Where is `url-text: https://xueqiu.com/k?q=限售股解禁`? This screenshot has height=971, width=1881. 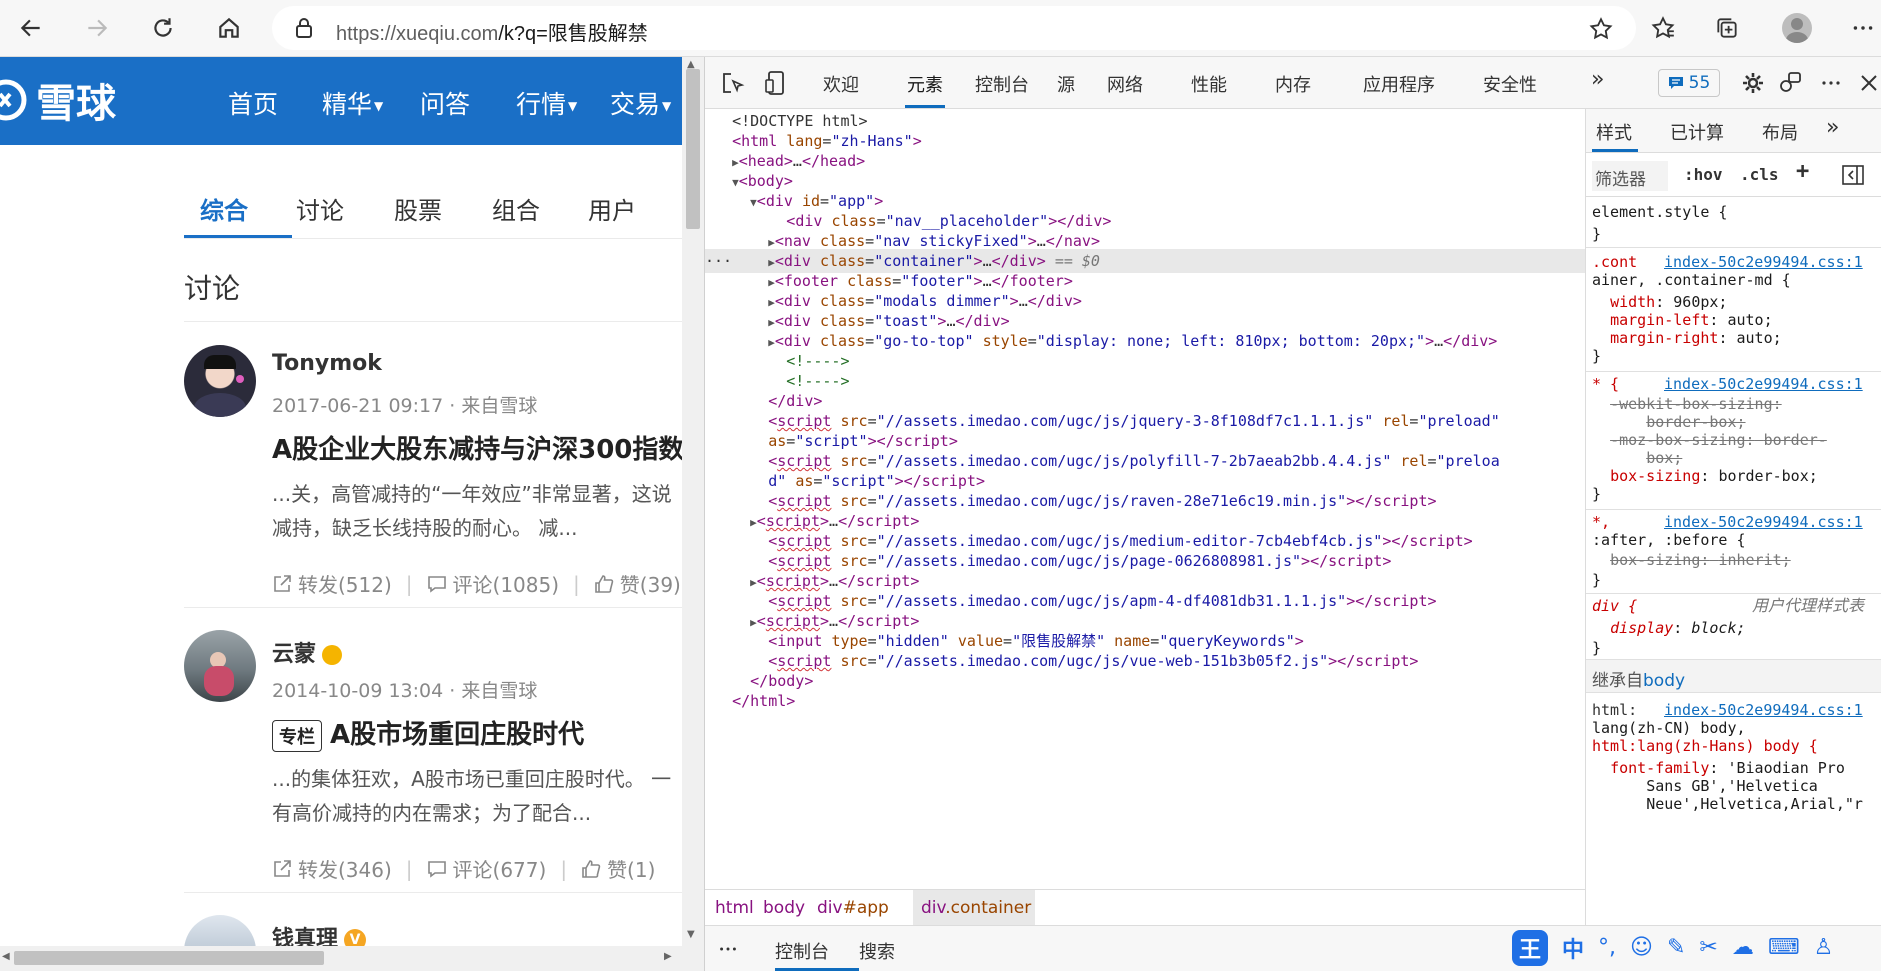
url-text: https://xueqiu.com/k?q=限售股解禁 is located at coordinates (492, 31).